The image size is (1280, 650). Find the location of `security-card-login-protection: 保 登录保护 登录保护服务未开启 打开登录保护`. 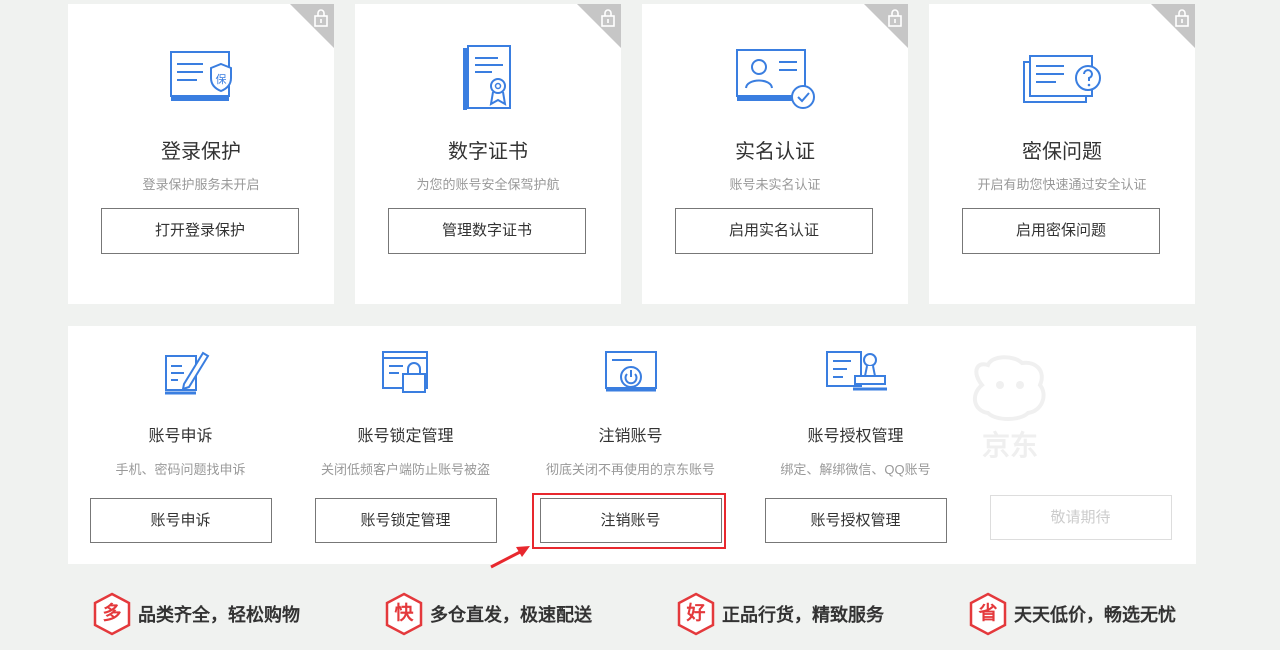

security-card-login-protection: 保 登录保护 登录保护服务未开启 打开登录保护 is located at coordinates (201, 154).